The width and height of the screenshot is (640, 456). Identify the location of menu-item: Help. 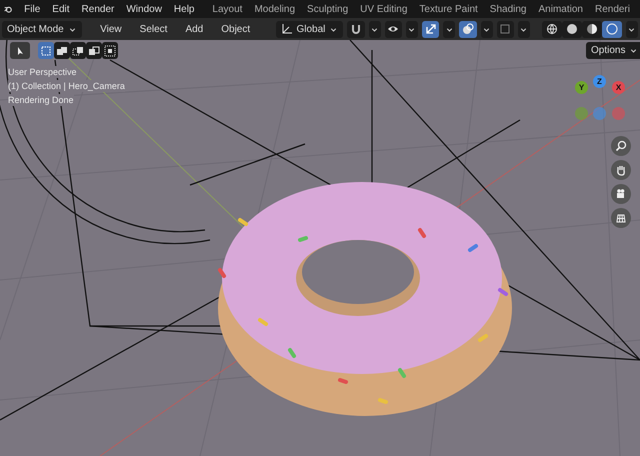
(184, 9).